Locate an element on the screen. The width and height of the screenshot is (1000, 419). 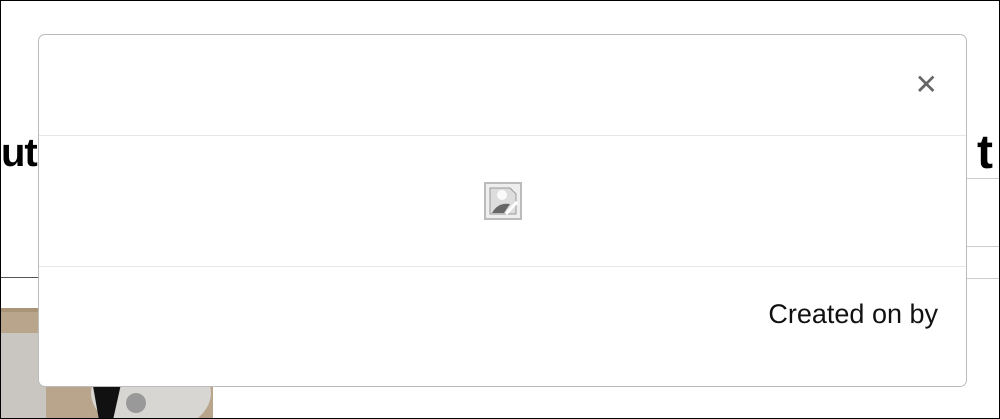
created-info-text: Created on by is located at coordinates (853, 314).